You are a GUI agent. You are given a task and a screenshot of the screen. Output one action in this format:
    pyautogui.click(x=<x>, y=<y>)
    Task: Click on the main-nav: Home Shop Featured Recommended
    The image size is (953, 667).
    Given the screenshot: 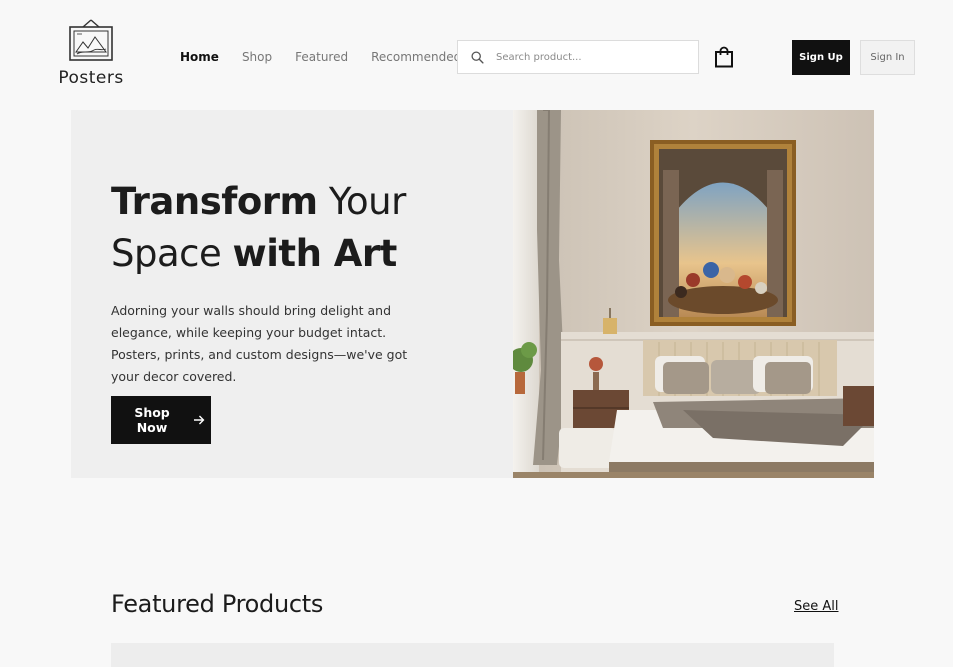 What is the action you would take?
    pyautogui.click(x=332, y=57)
    